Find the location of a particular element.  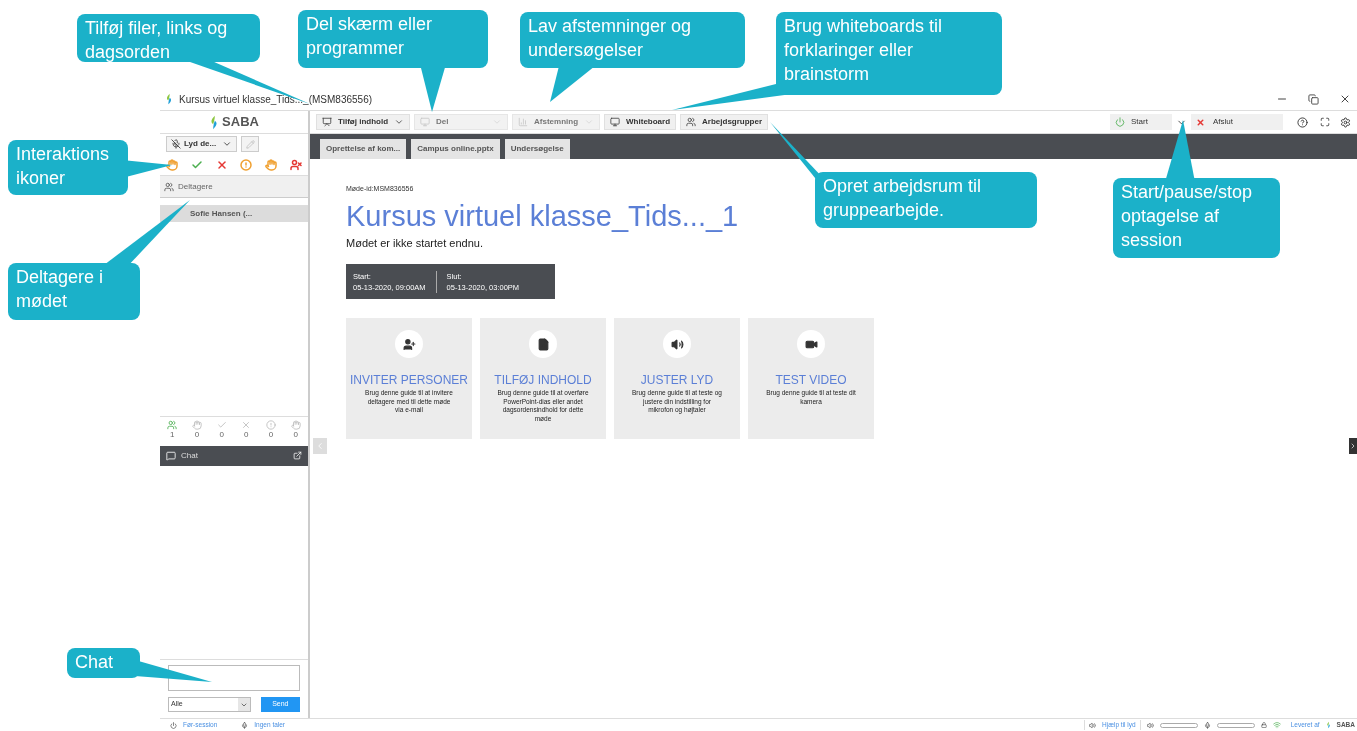

meeting-title: Kursus virtuel klasse_Tids..._1 is located at coordinates (542, 215).